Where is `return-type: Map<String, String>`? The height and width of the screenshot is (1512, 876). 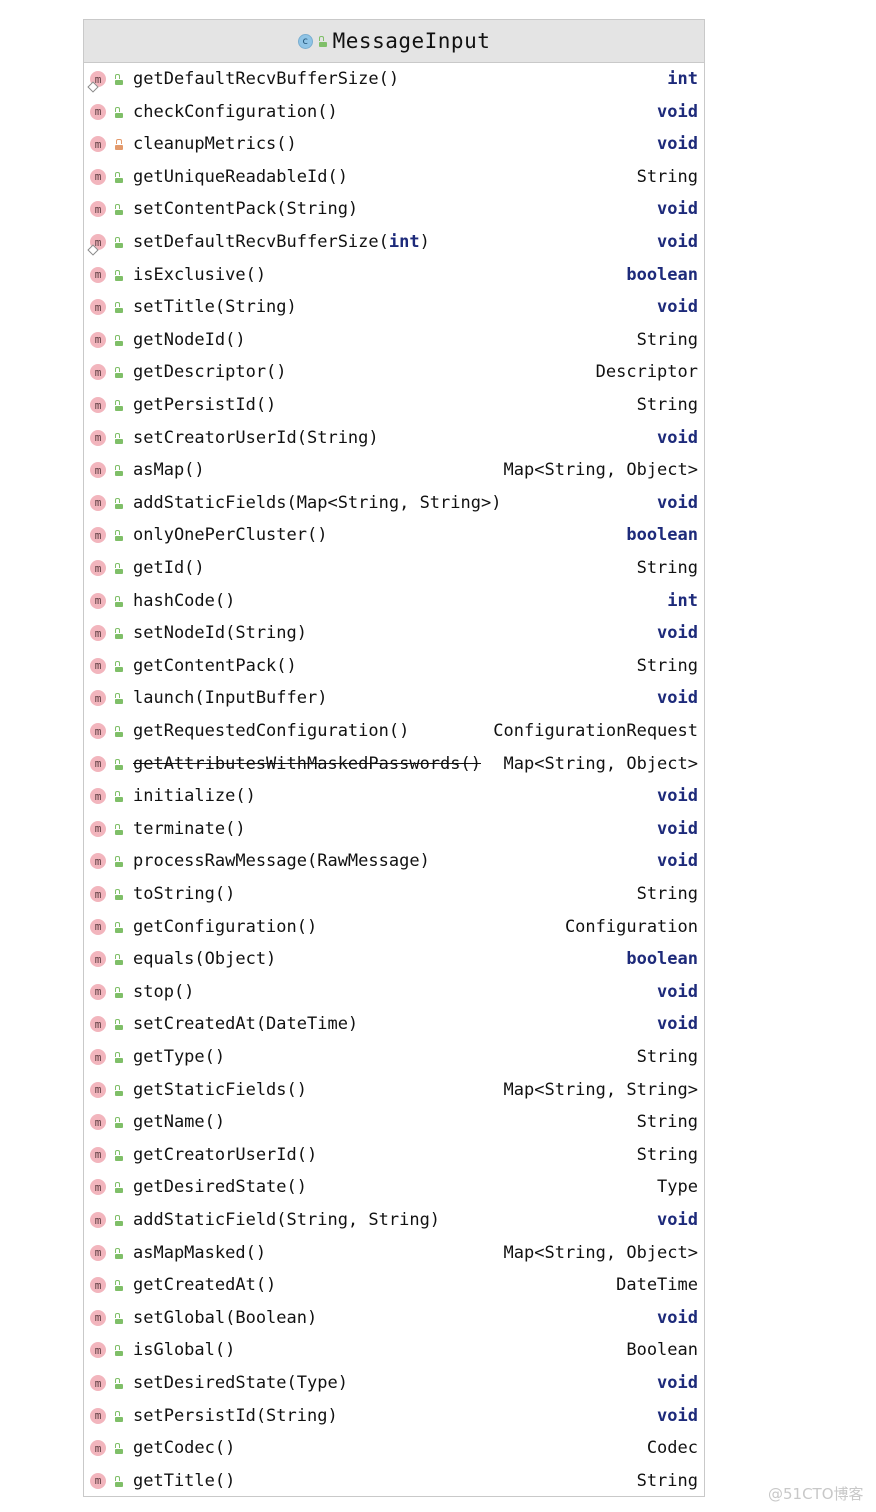 return-type: Map<String, String> is located at coordinates (600, 1089).